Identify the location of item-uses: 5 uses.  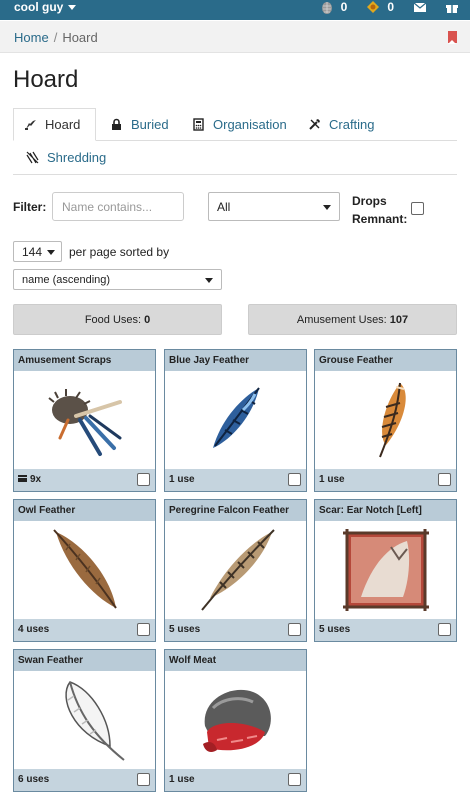
(335, 629).